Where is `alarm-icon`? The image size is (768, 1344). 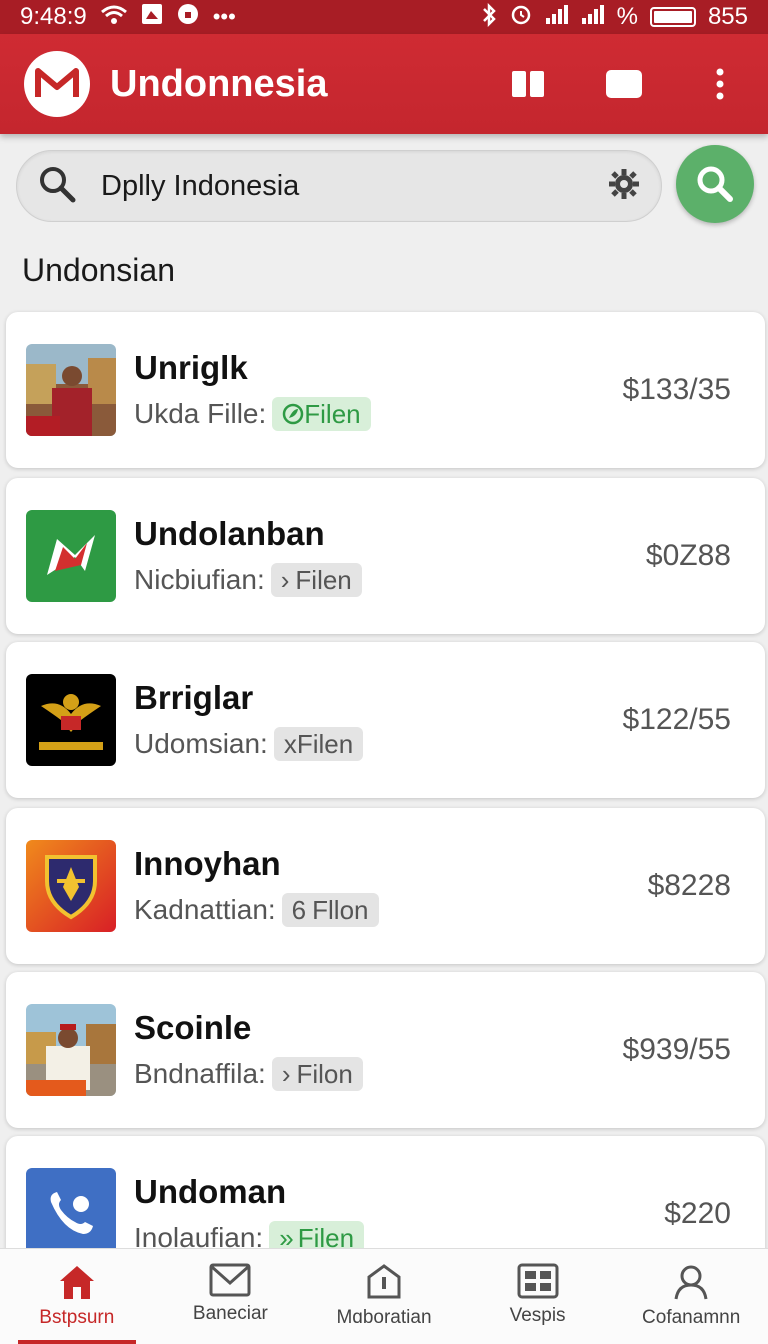
alarm-icon is located at coordinates (521, 17).